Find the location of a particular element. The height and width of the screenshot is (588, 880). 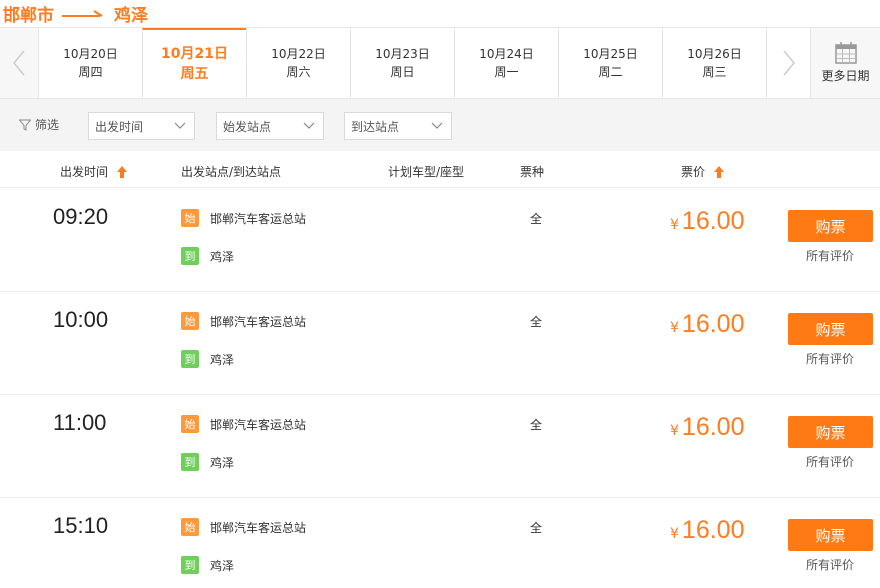

chevron-left-icon is located at coordinates (19, 63).